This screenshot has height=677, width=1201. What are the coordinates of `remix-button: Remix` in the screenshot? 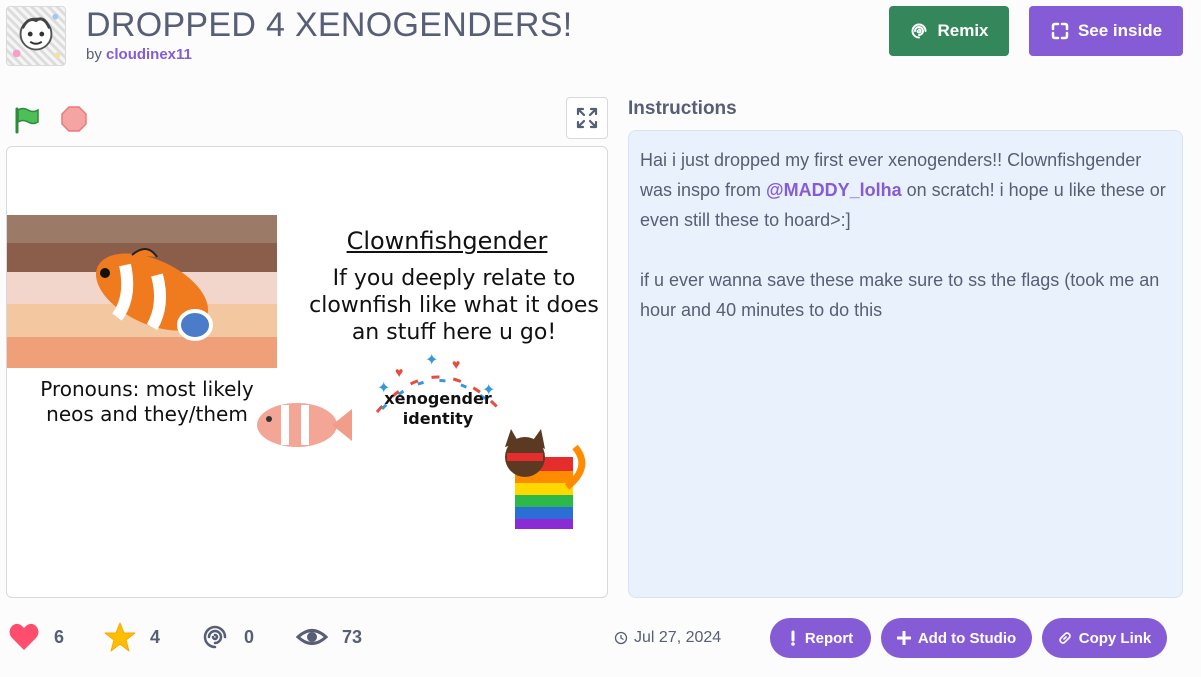 It's located at (949, 31).